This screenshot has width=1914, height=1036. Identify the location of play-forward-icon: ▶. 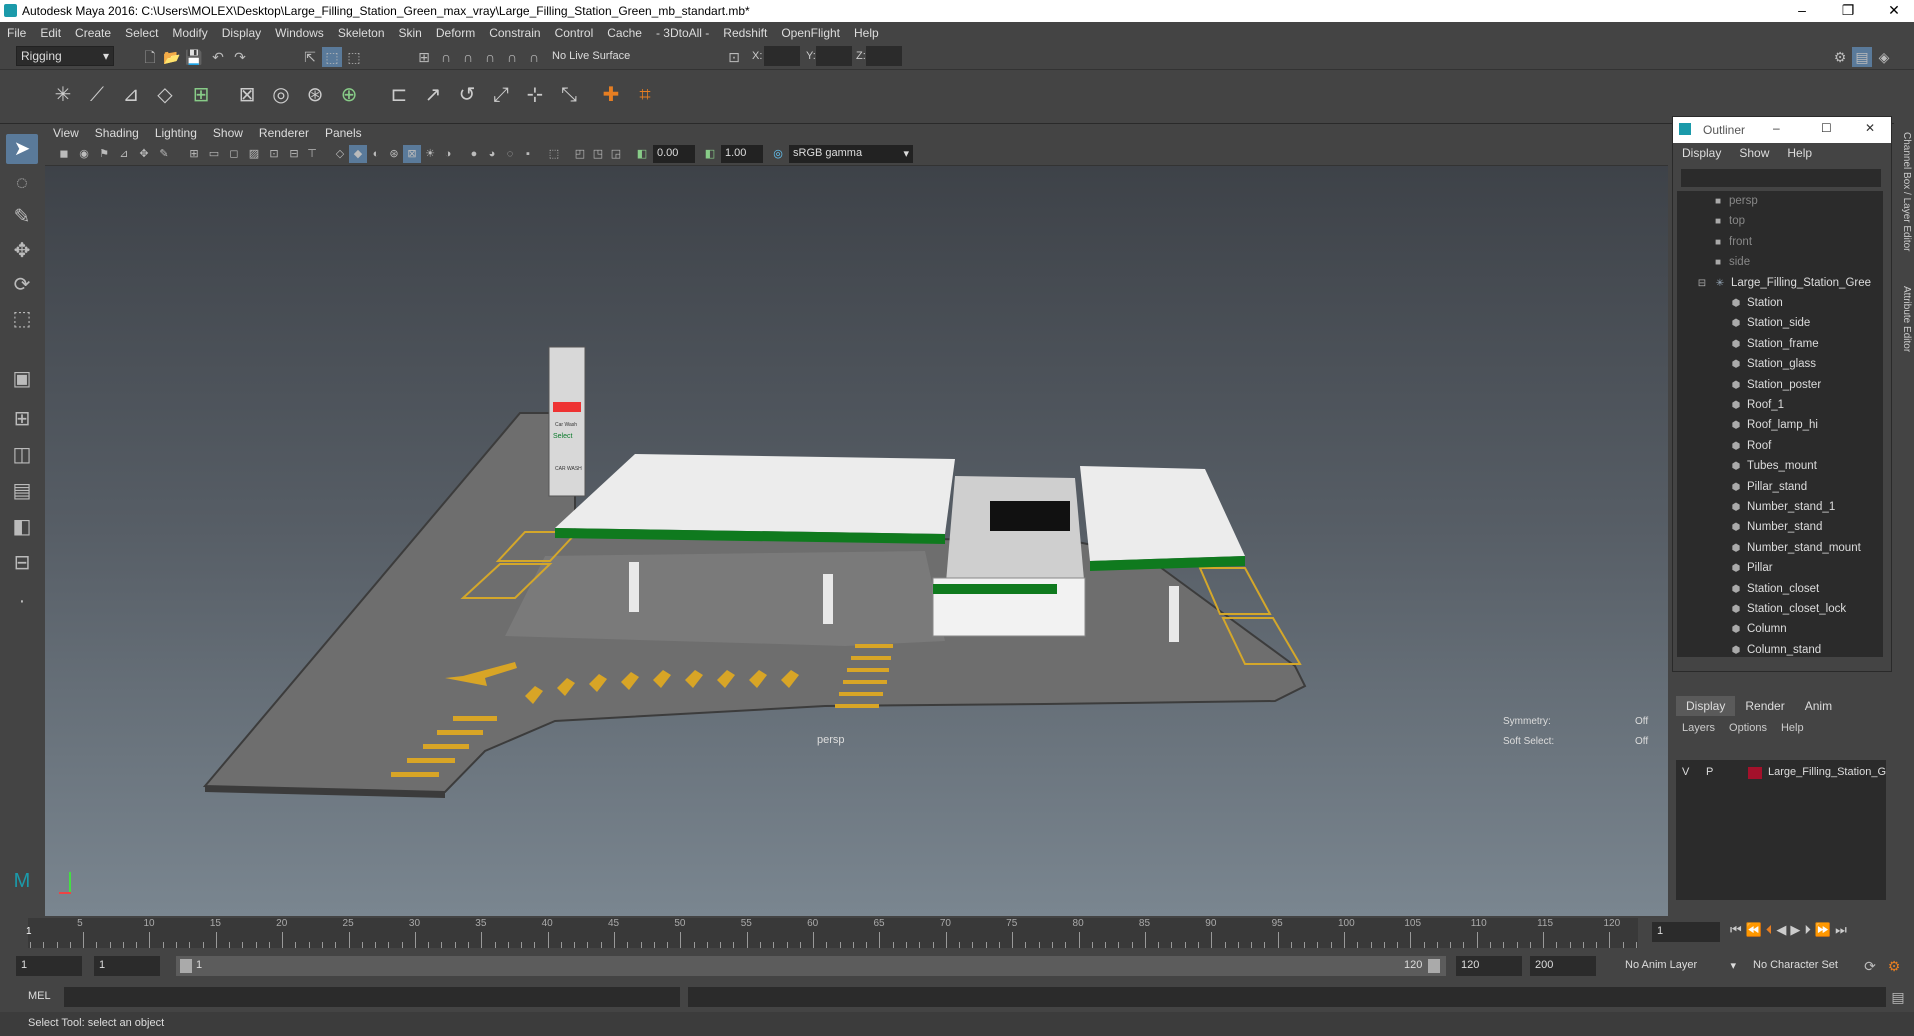
(1795, 930).